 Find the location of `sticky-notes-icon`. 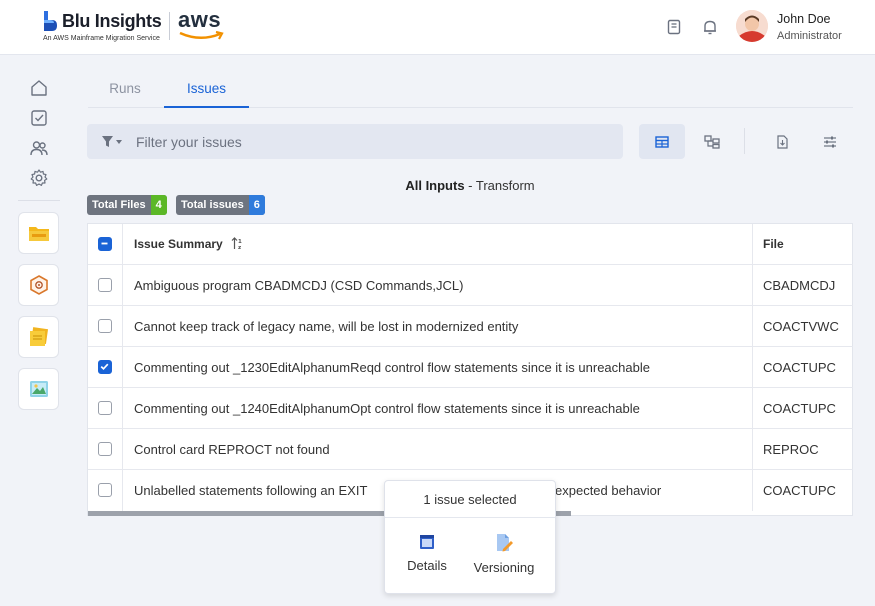

sticky-notes-icon is located at coordinates (38, 336).